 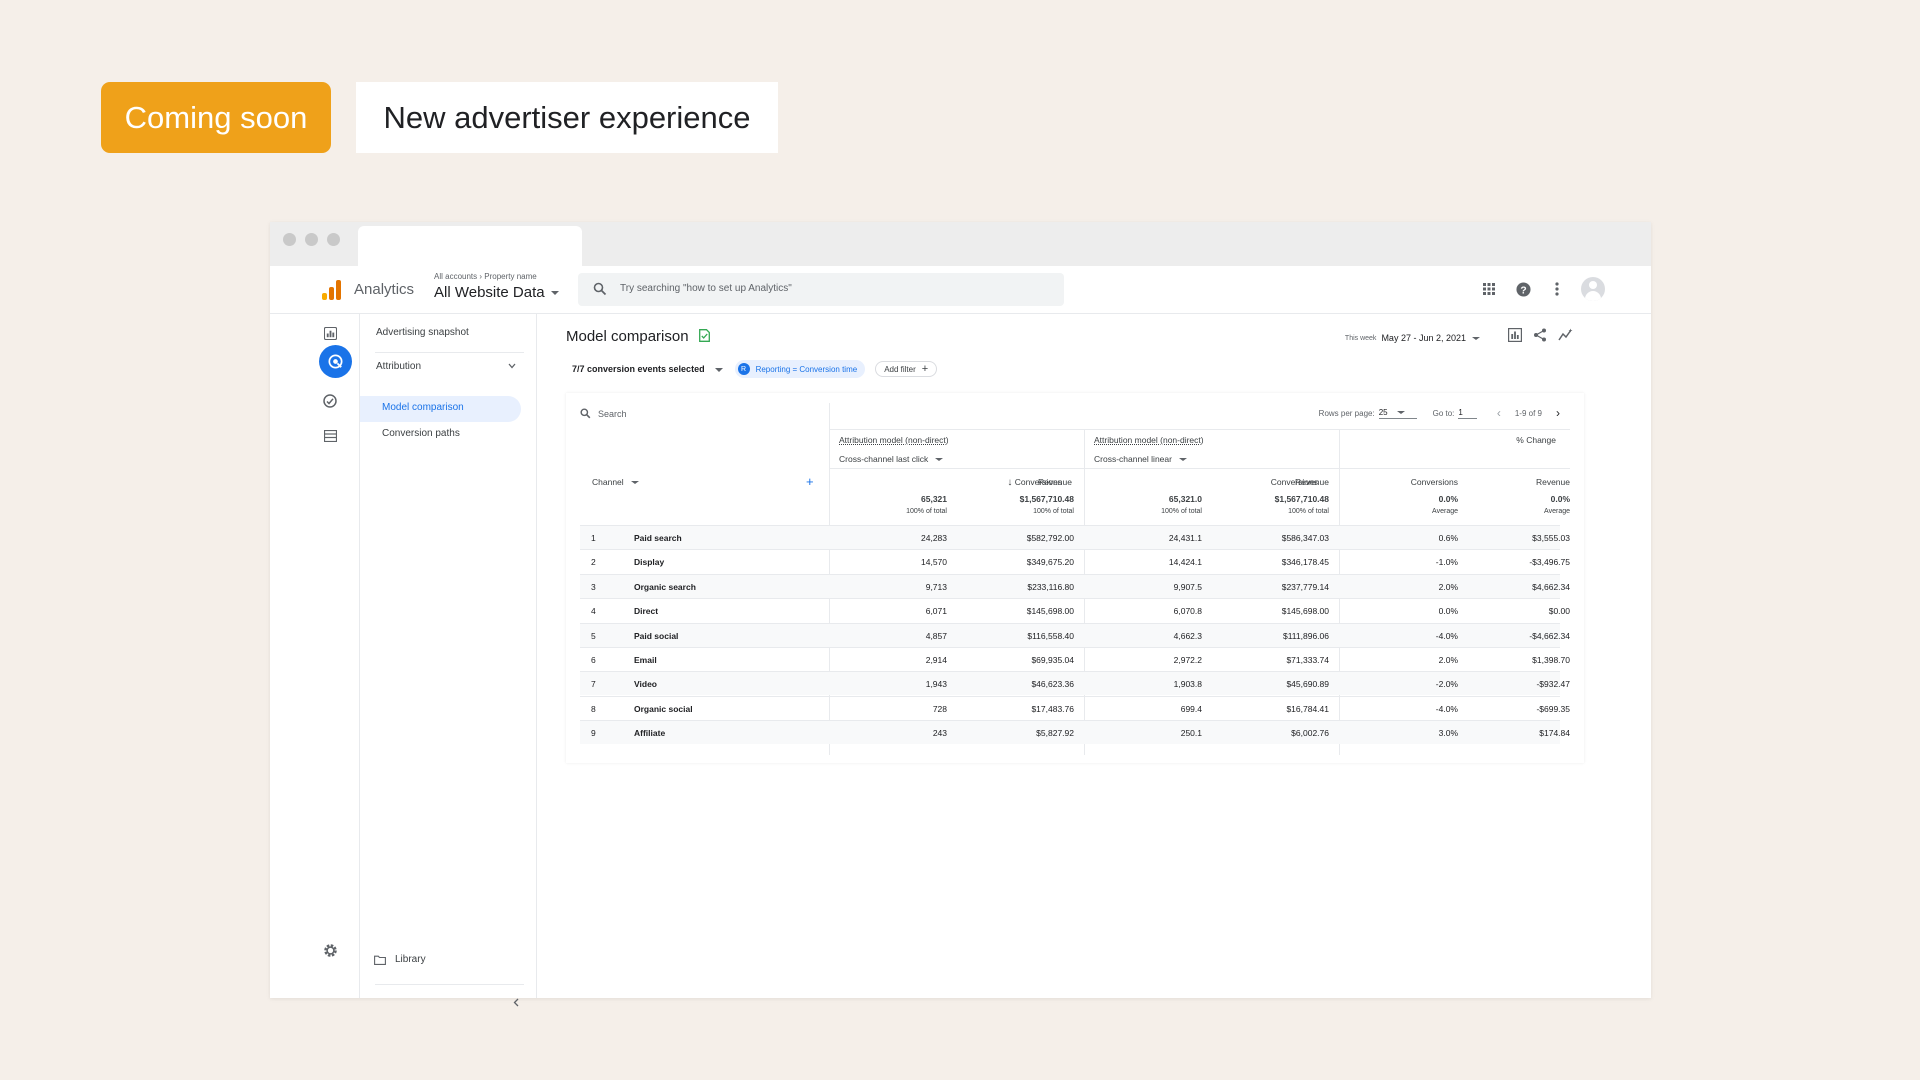 What do you see at coordinates (615, 482) in the screenshot?
I see `dimension-selector: Channel` at bounding box center [615, 482].